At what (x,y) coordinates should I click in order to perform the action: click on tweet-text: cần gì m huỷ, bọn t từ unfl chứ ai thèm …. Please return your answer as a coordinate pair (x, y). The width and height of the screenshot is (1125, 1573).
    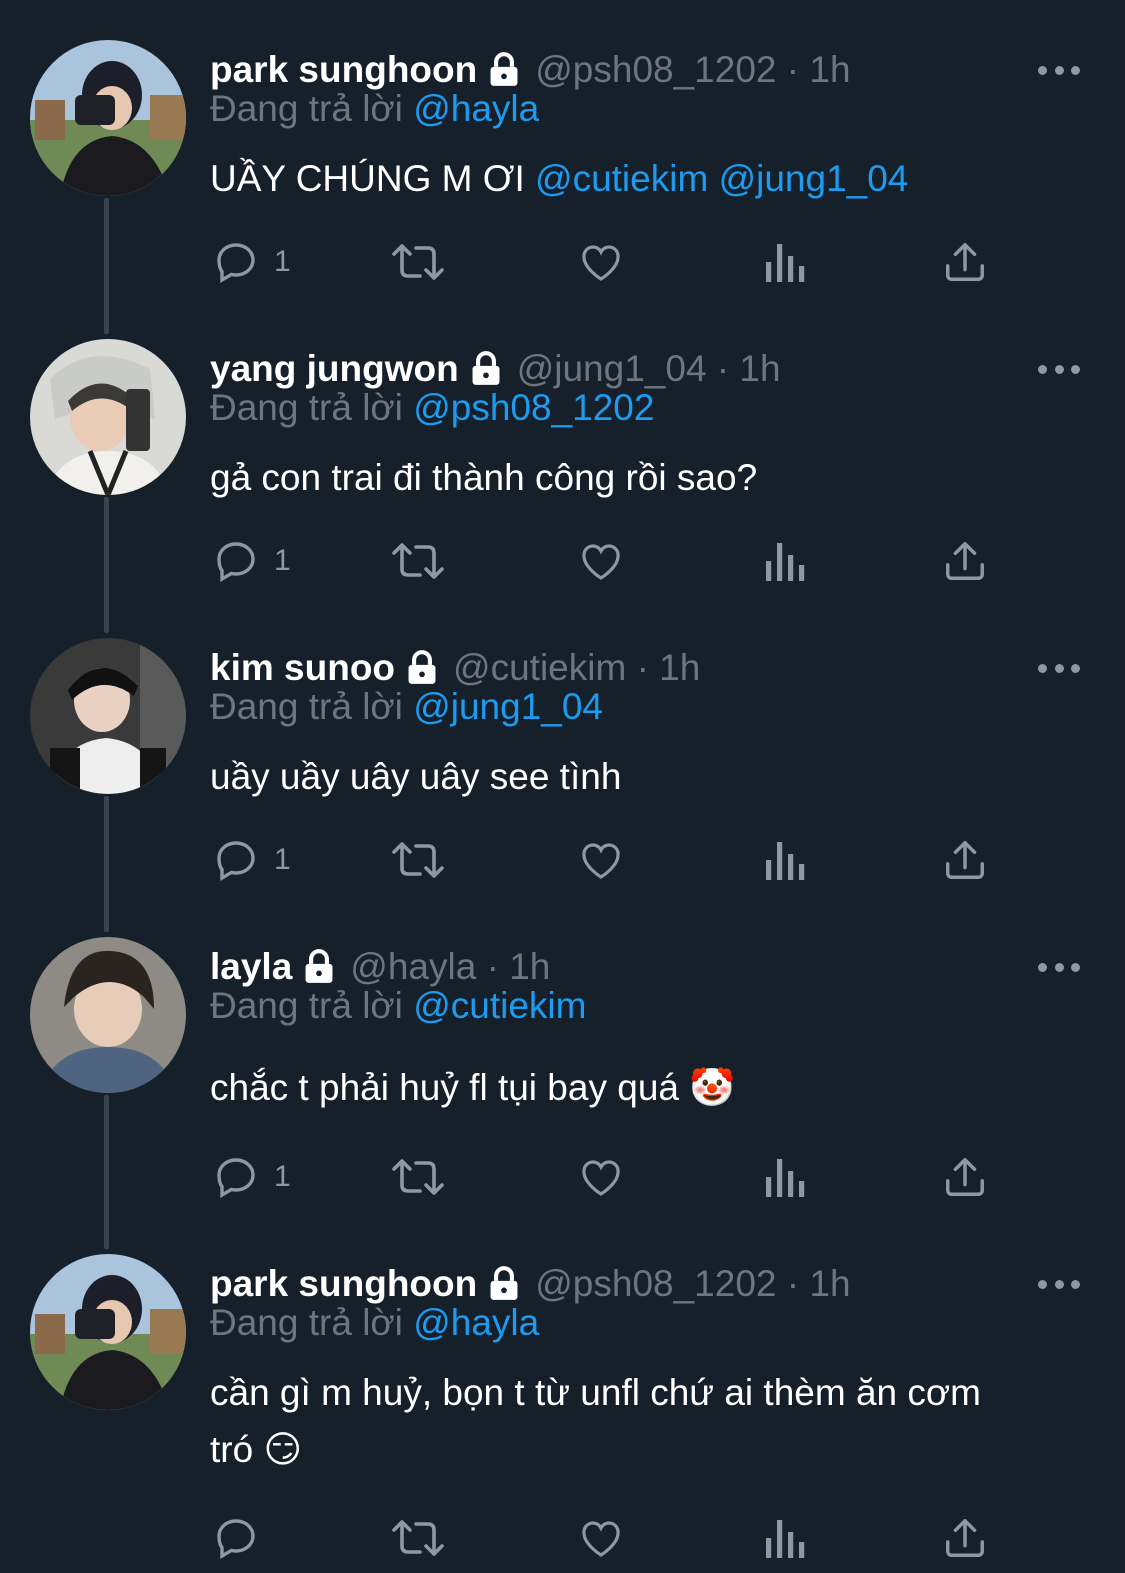
    Looking at the image, I should click on (650, 1421).